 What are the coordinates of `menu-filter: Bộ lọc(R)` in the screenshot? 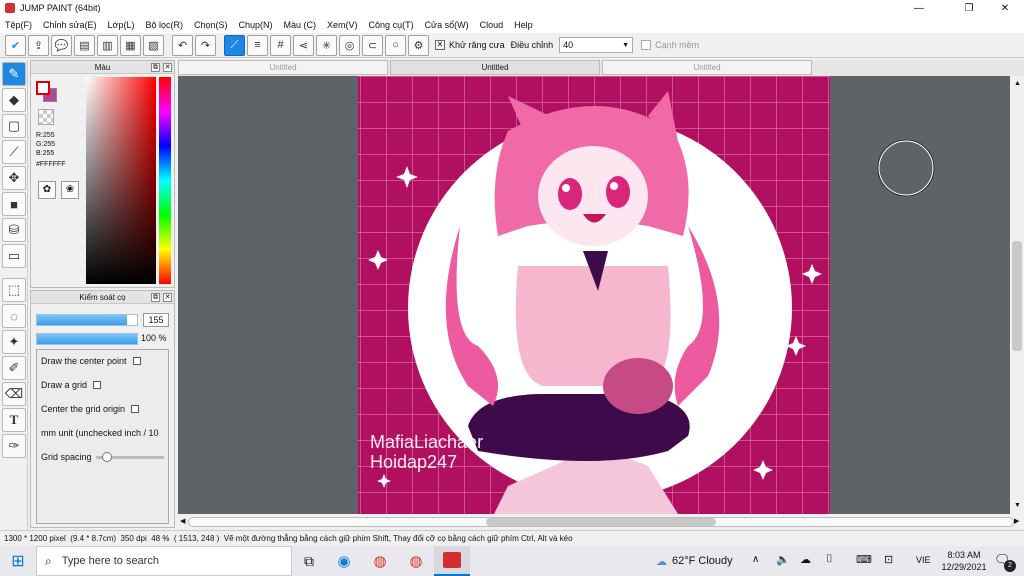 It's located at (164, 25).